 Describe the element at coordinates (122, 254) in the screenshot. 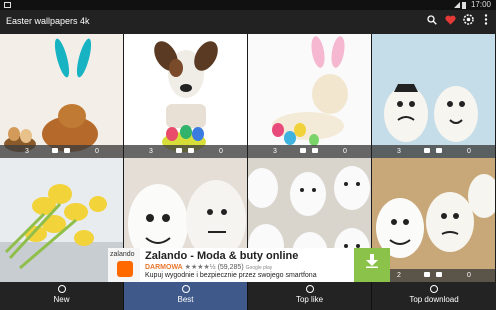

I see `ad-logo-text: zalando` at that location.